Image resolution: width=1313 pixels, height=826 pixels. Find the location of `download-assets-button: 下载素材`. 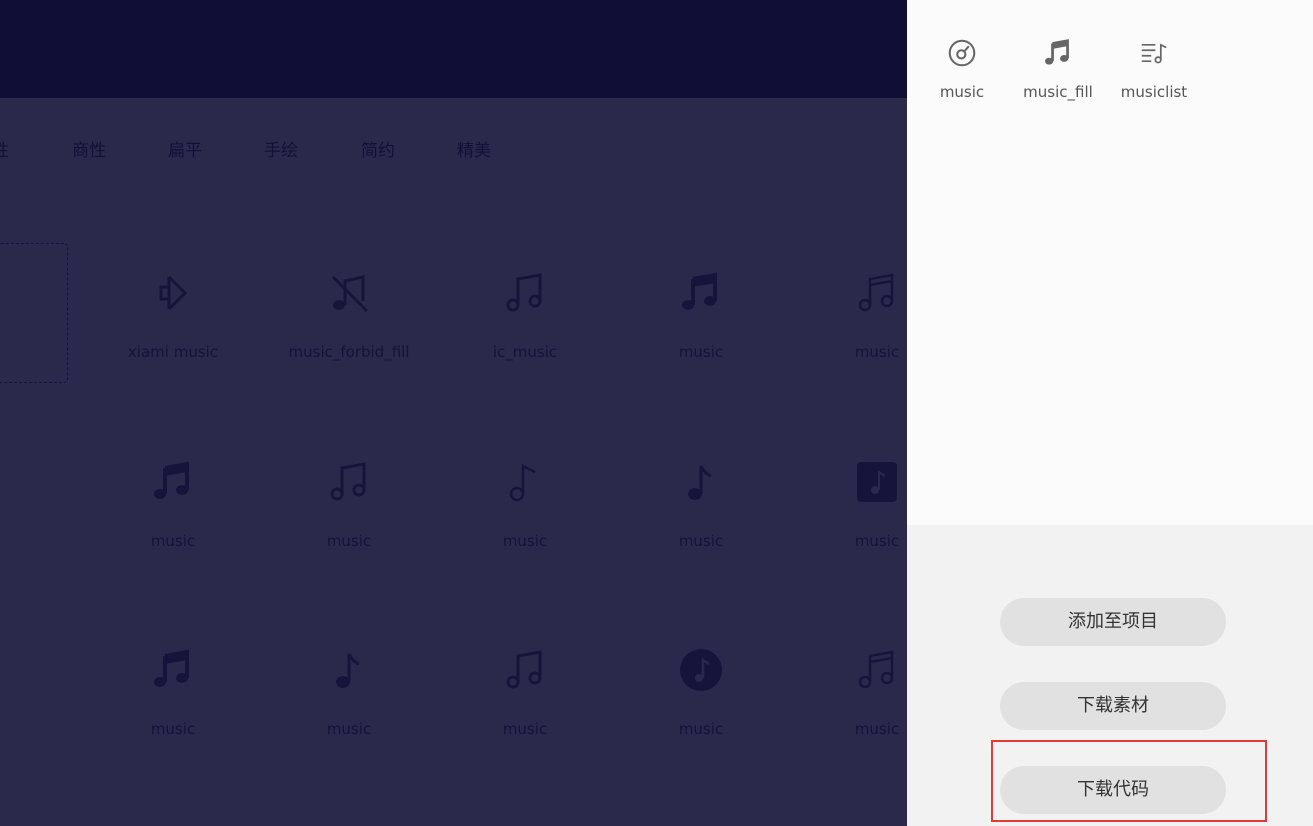

download-assets-button: 下载素材 is located at coordinates (1113, 706).